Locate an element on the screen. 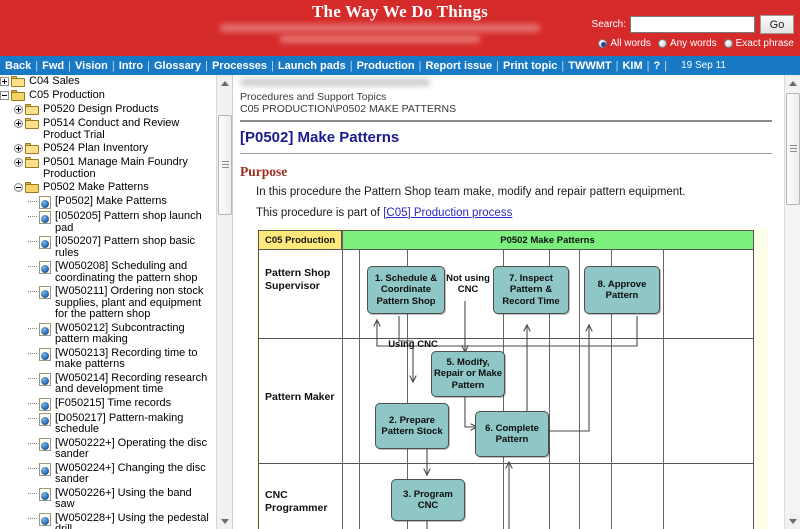 The width and height of the screenshot is (800, 529). sidebar-item-doc-d050217: [D050217] Pattern-making schedule is located at coordinates (107, 424).